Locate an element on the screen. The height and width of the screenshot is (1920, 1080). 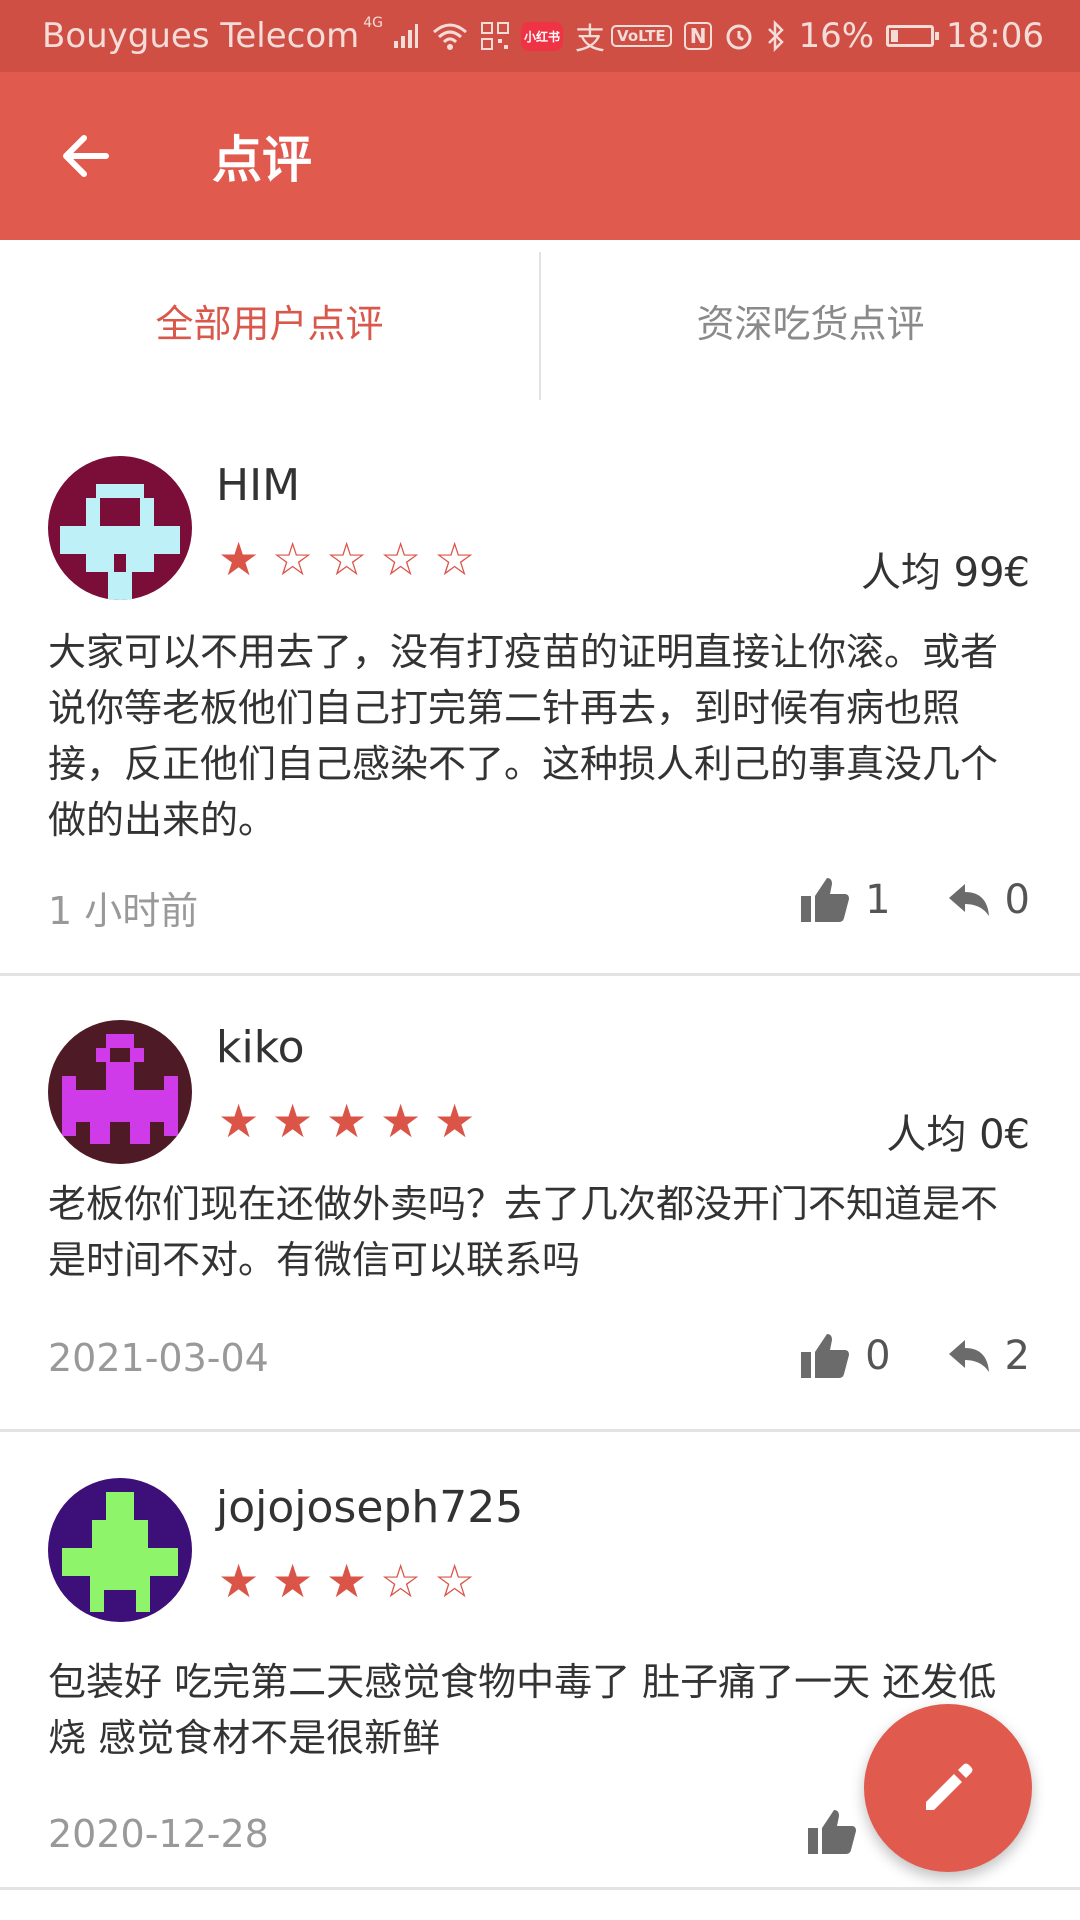
like-button: 1 is located at coordinates (845, 900).